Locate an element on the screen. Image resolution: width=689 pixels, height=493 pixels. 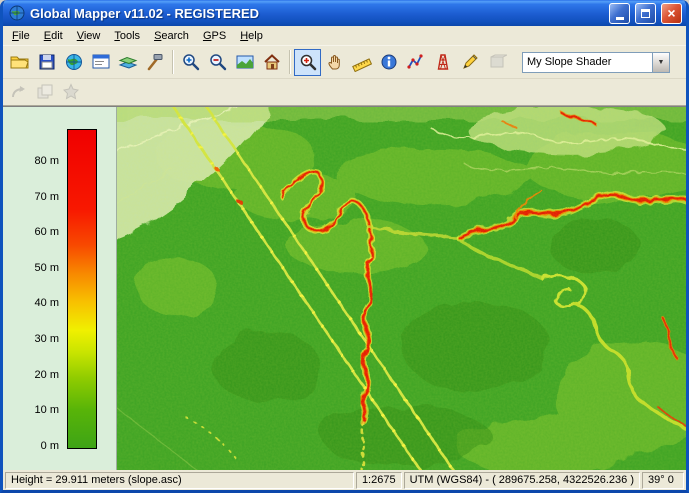
full-extent-icon is located at coordinates (244, 62).